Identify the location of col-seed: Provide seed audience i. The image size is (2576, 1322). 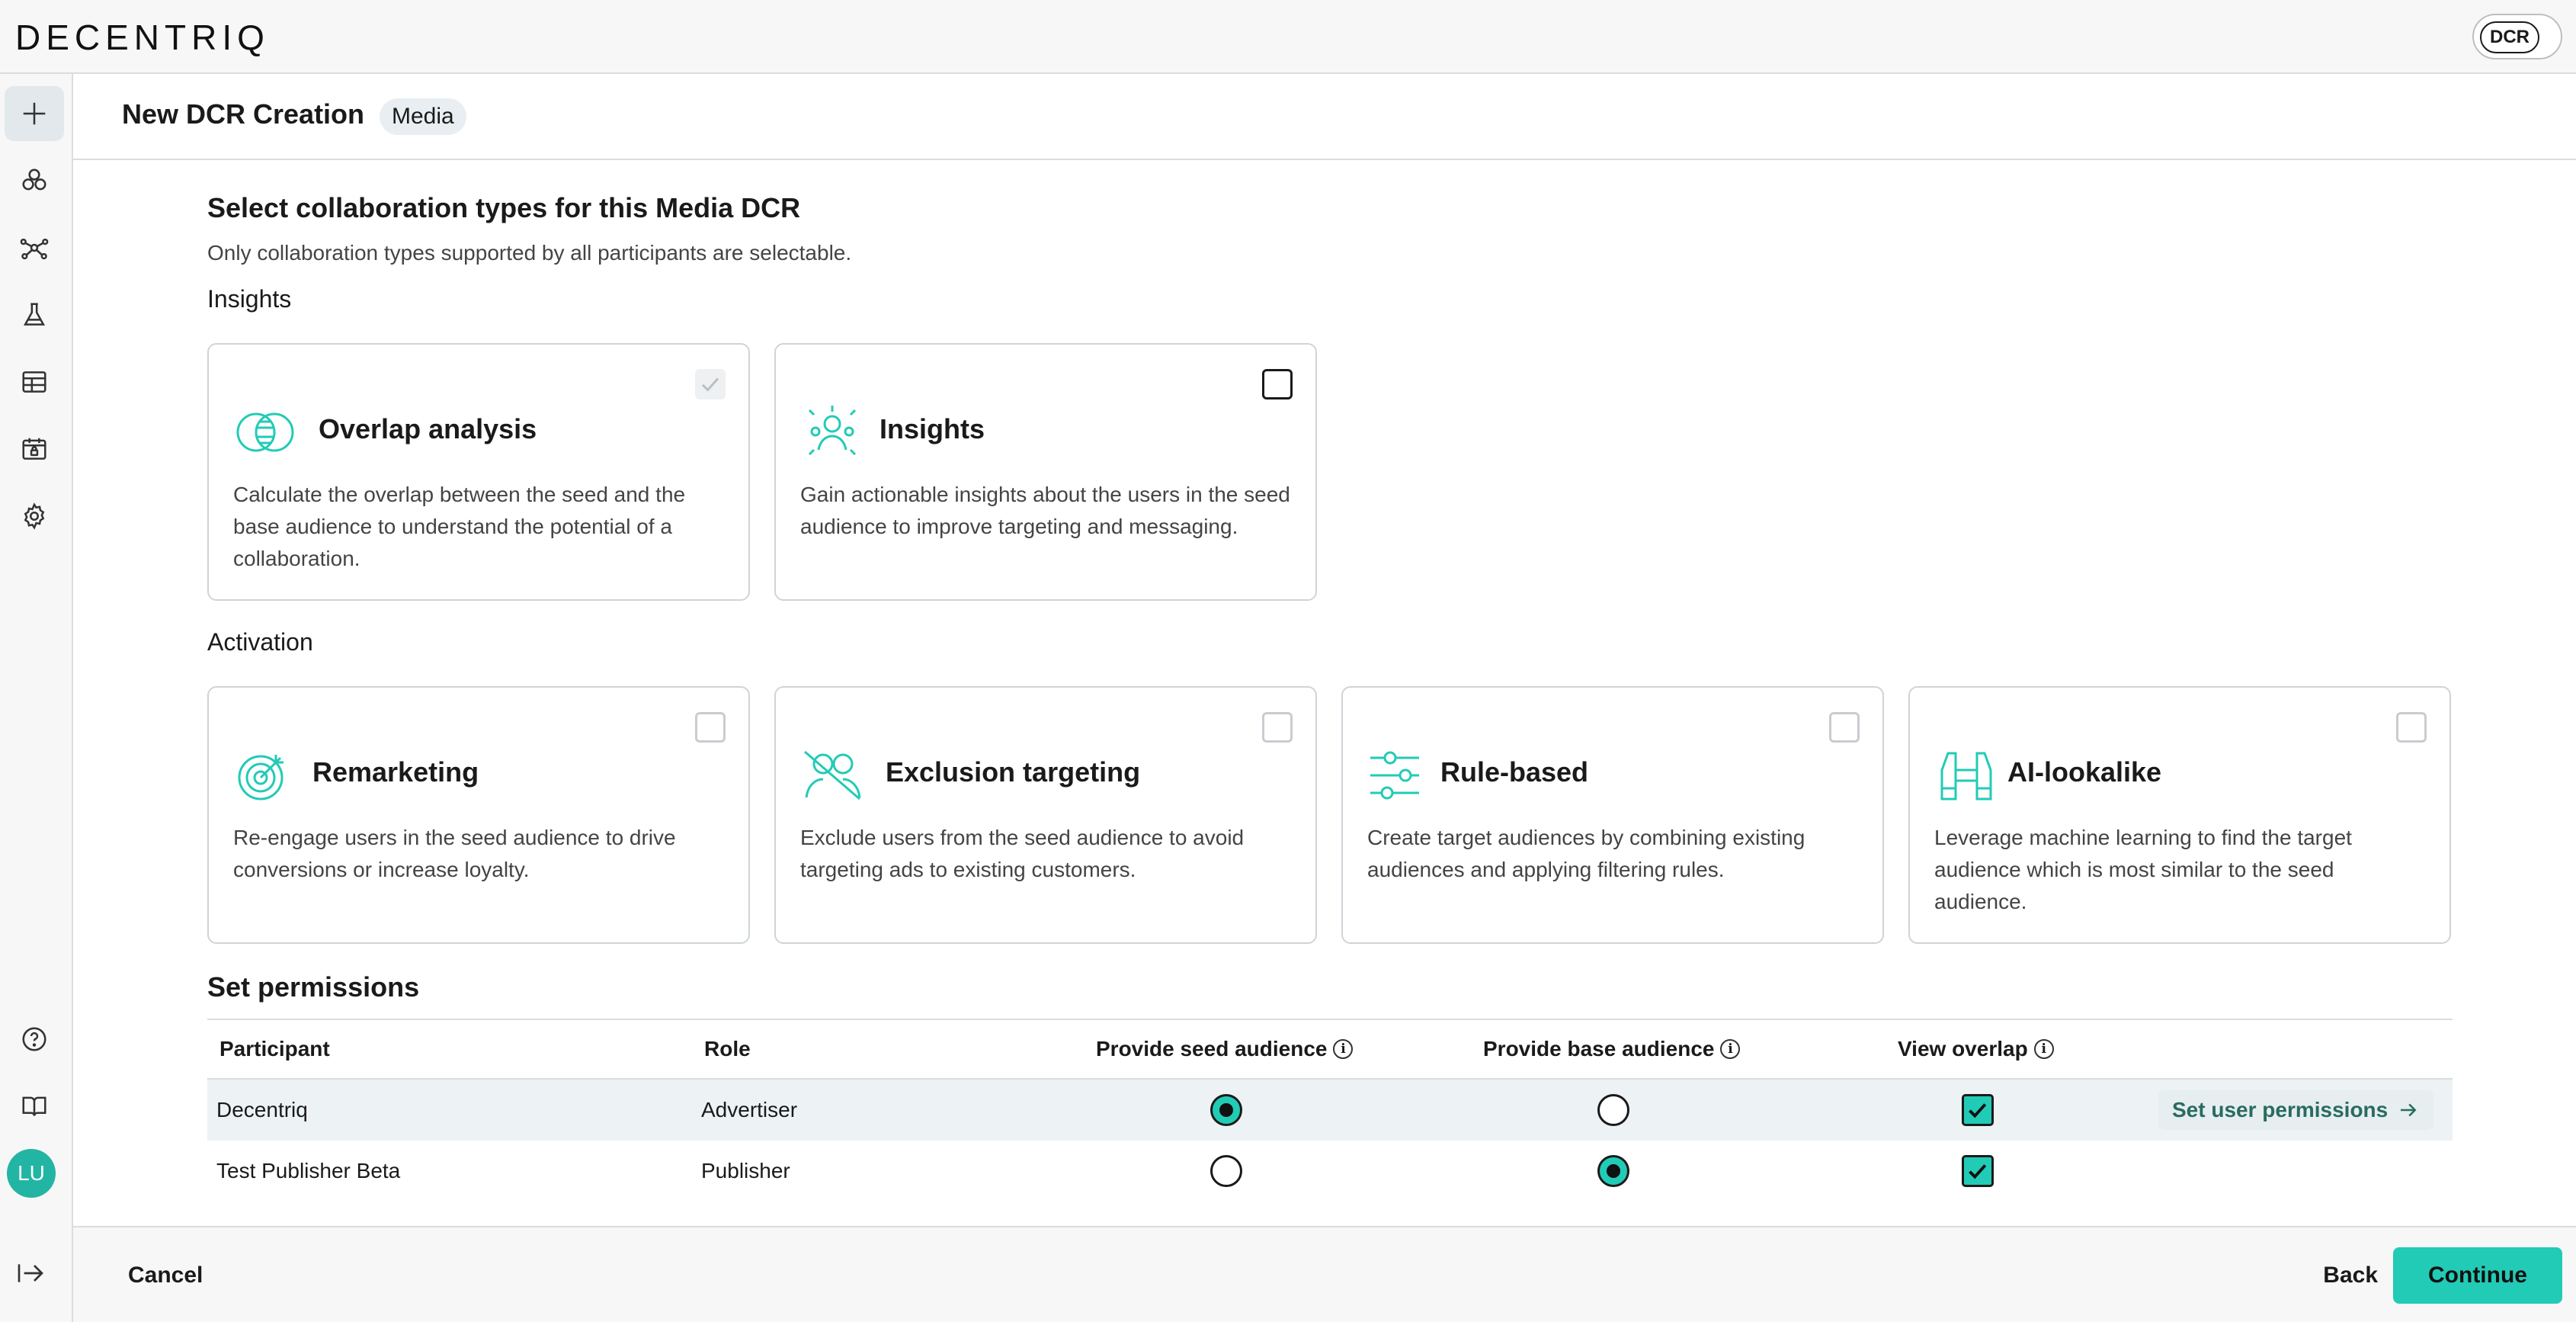
(1225, 1049).